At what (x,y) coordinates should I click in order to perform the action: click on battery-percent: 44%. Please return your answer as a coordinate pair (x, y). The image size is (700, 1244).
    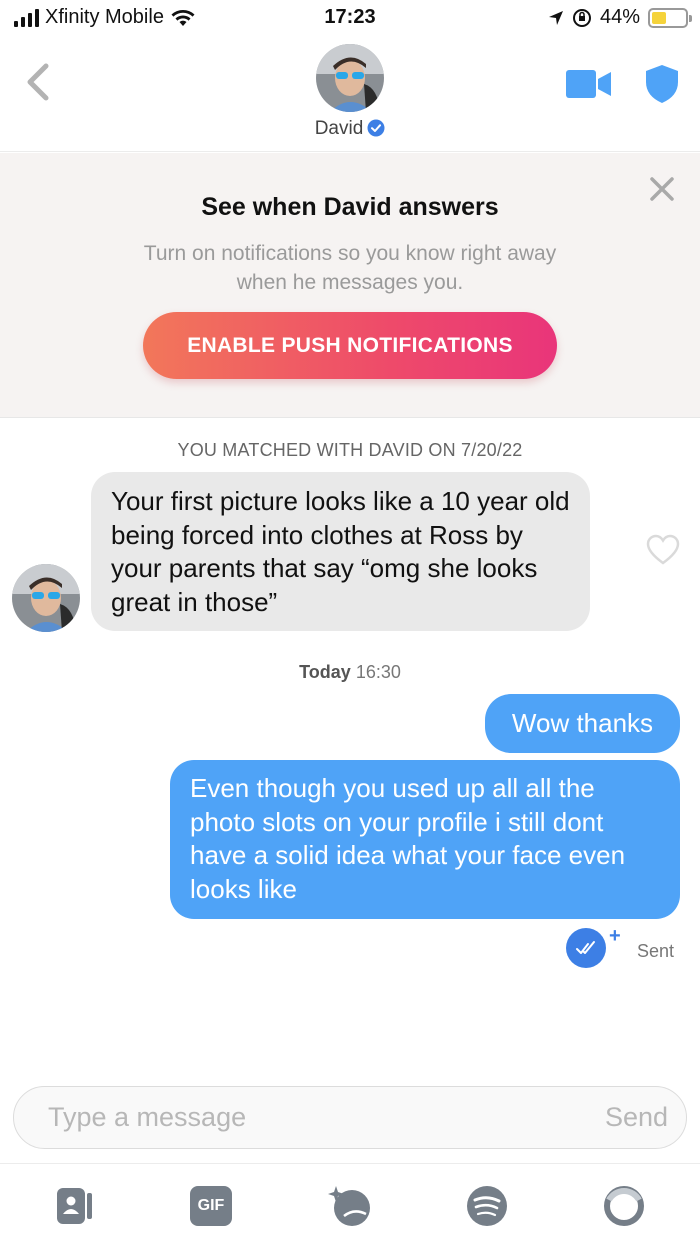
    Looking at the image, I should click on (619, 17).